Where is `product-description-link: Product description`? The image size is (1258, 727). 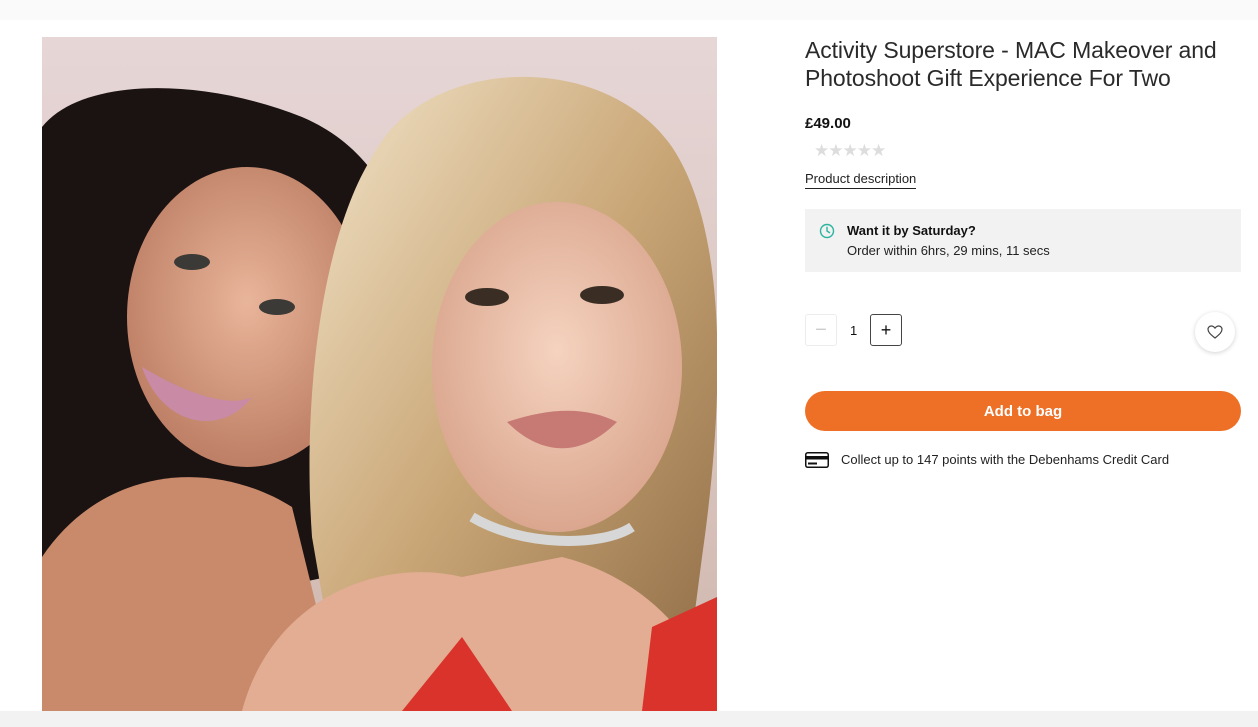
product-description-link: Product description is located at coordinates (861, 180).